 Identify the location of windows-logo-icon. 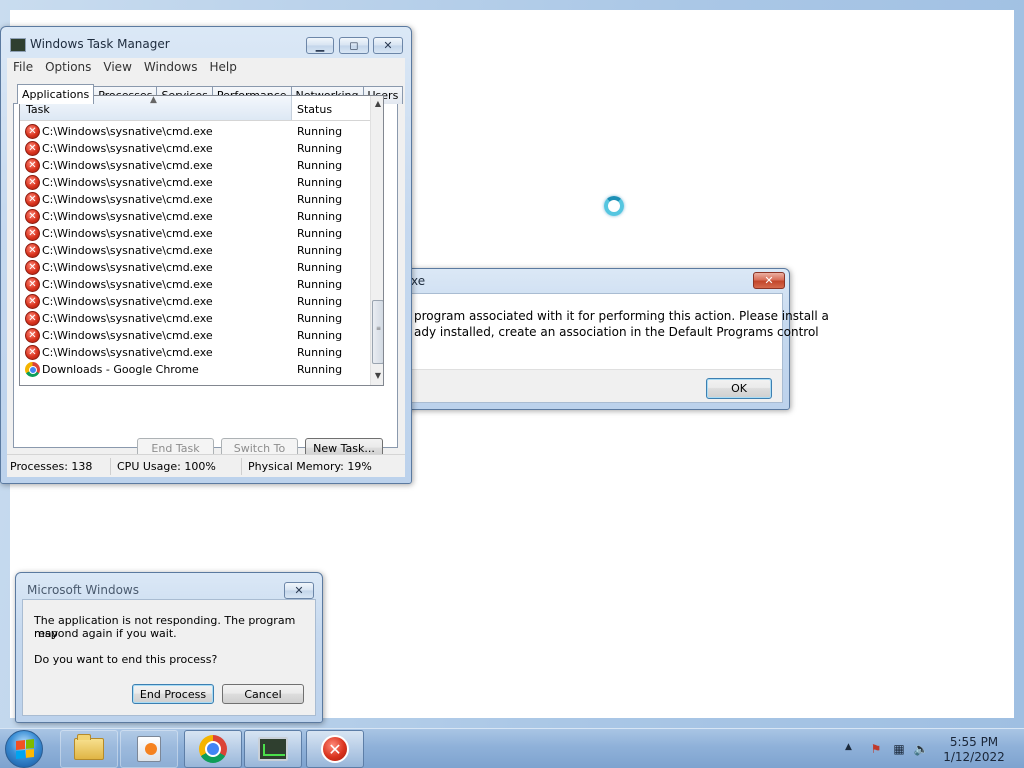
(25, 749).